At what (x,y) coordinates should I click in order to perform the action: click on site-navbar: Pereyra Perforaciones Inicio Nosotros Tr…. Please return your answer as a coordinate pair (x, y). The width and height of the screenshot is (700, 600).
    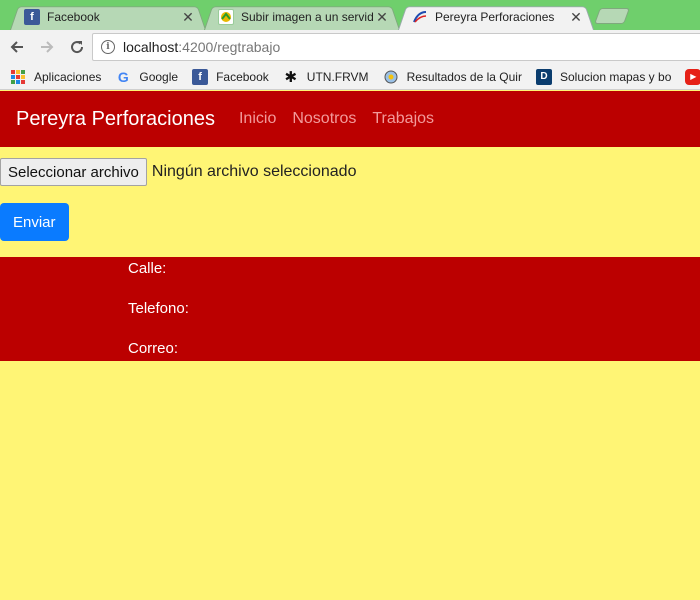
    Looking at the image, I should click on (350, 119).